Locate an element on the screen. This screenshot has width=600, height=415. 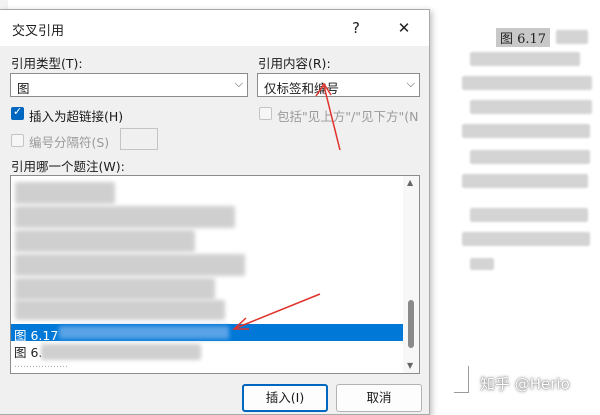
arrow-to-selected-caption is located at coordinates (276, 311).